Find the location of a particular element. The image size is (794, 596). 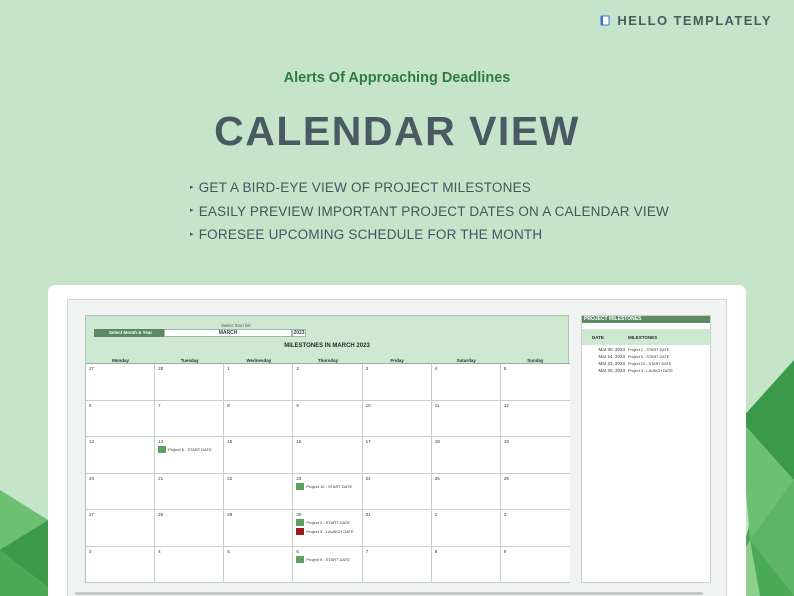

calendar-day-cell: 29 is located at coordinates (259, 528).